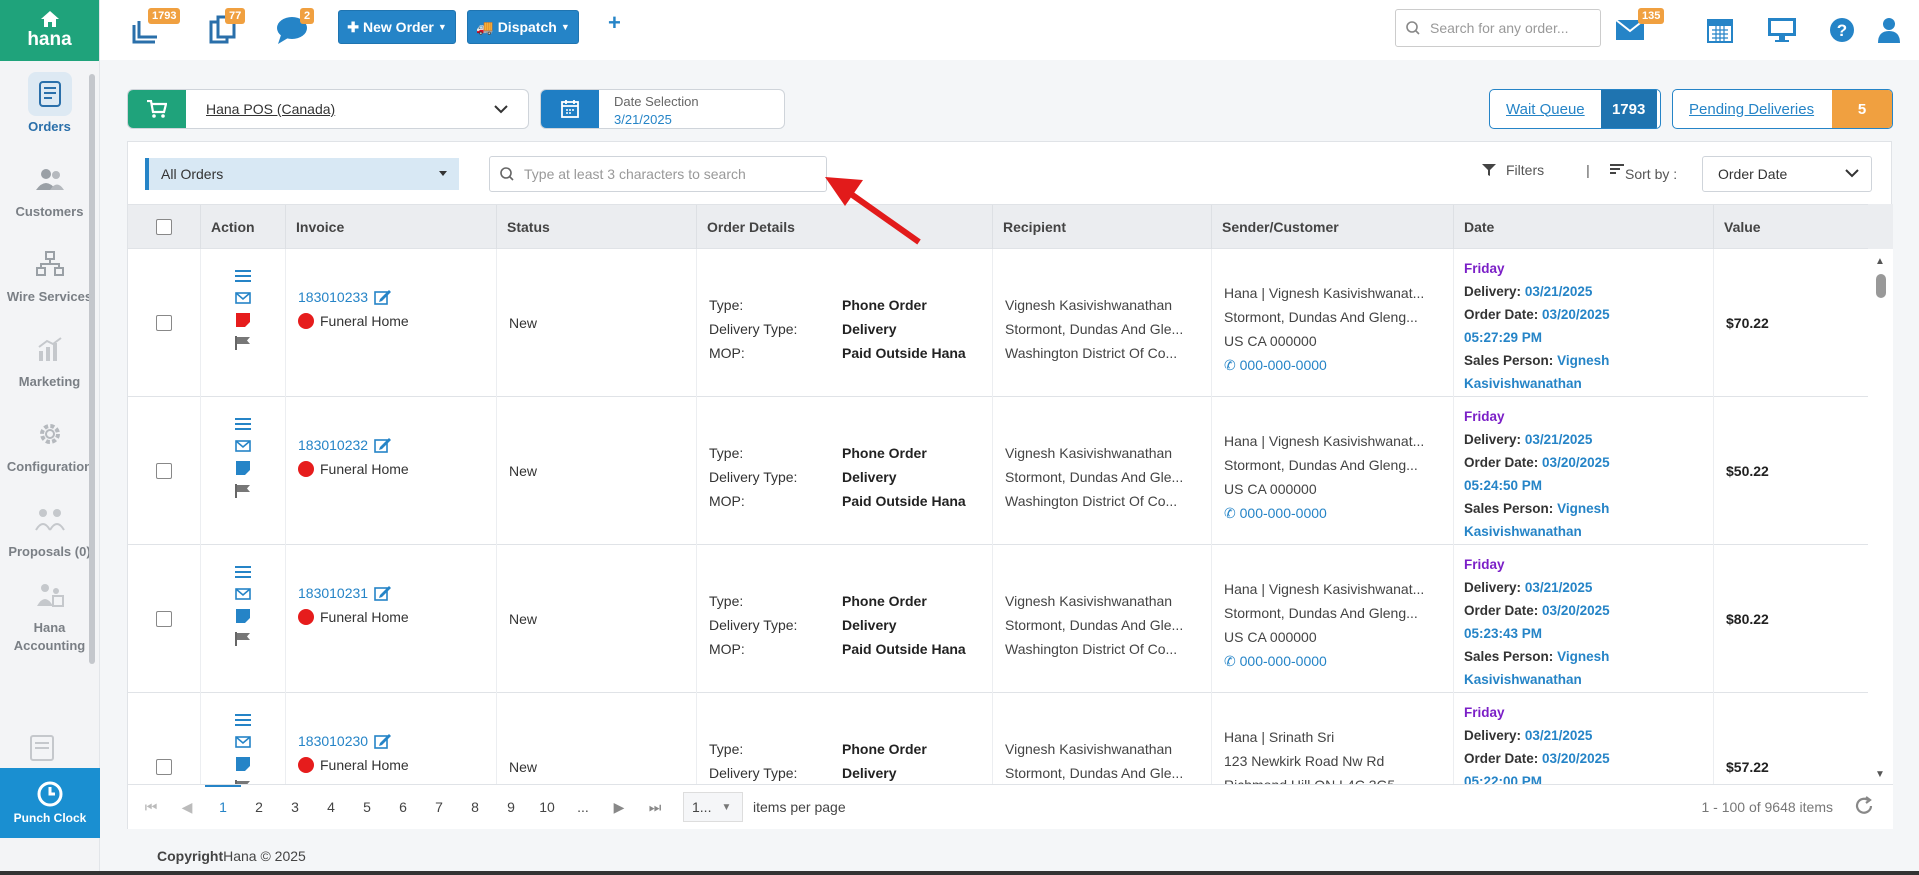 This screenshot has height=875, width=1919. I want to click on page-number-button: 2, so click(259, 807).